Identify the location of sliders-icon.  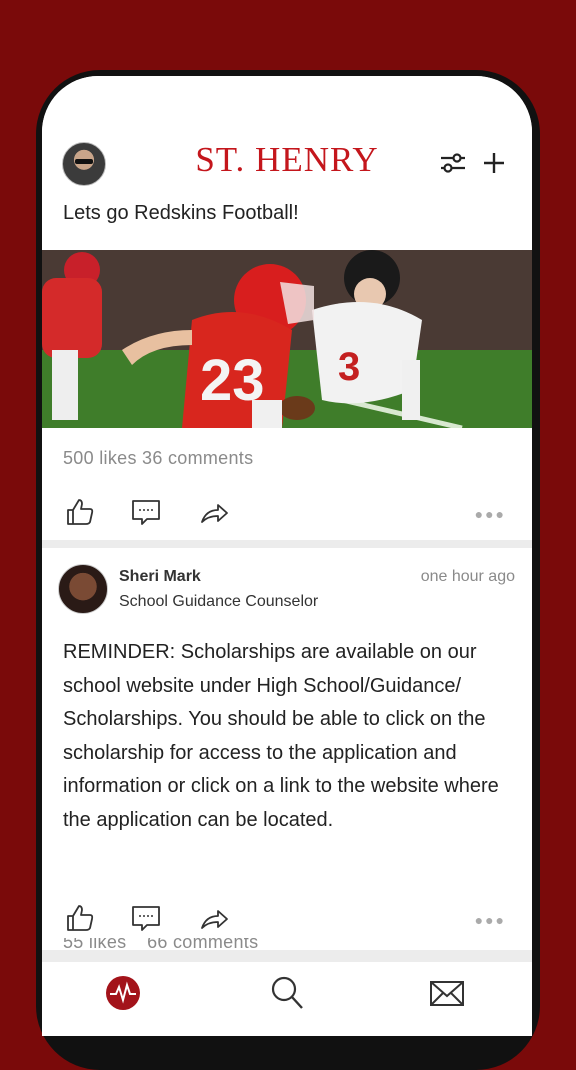
(453, 163).